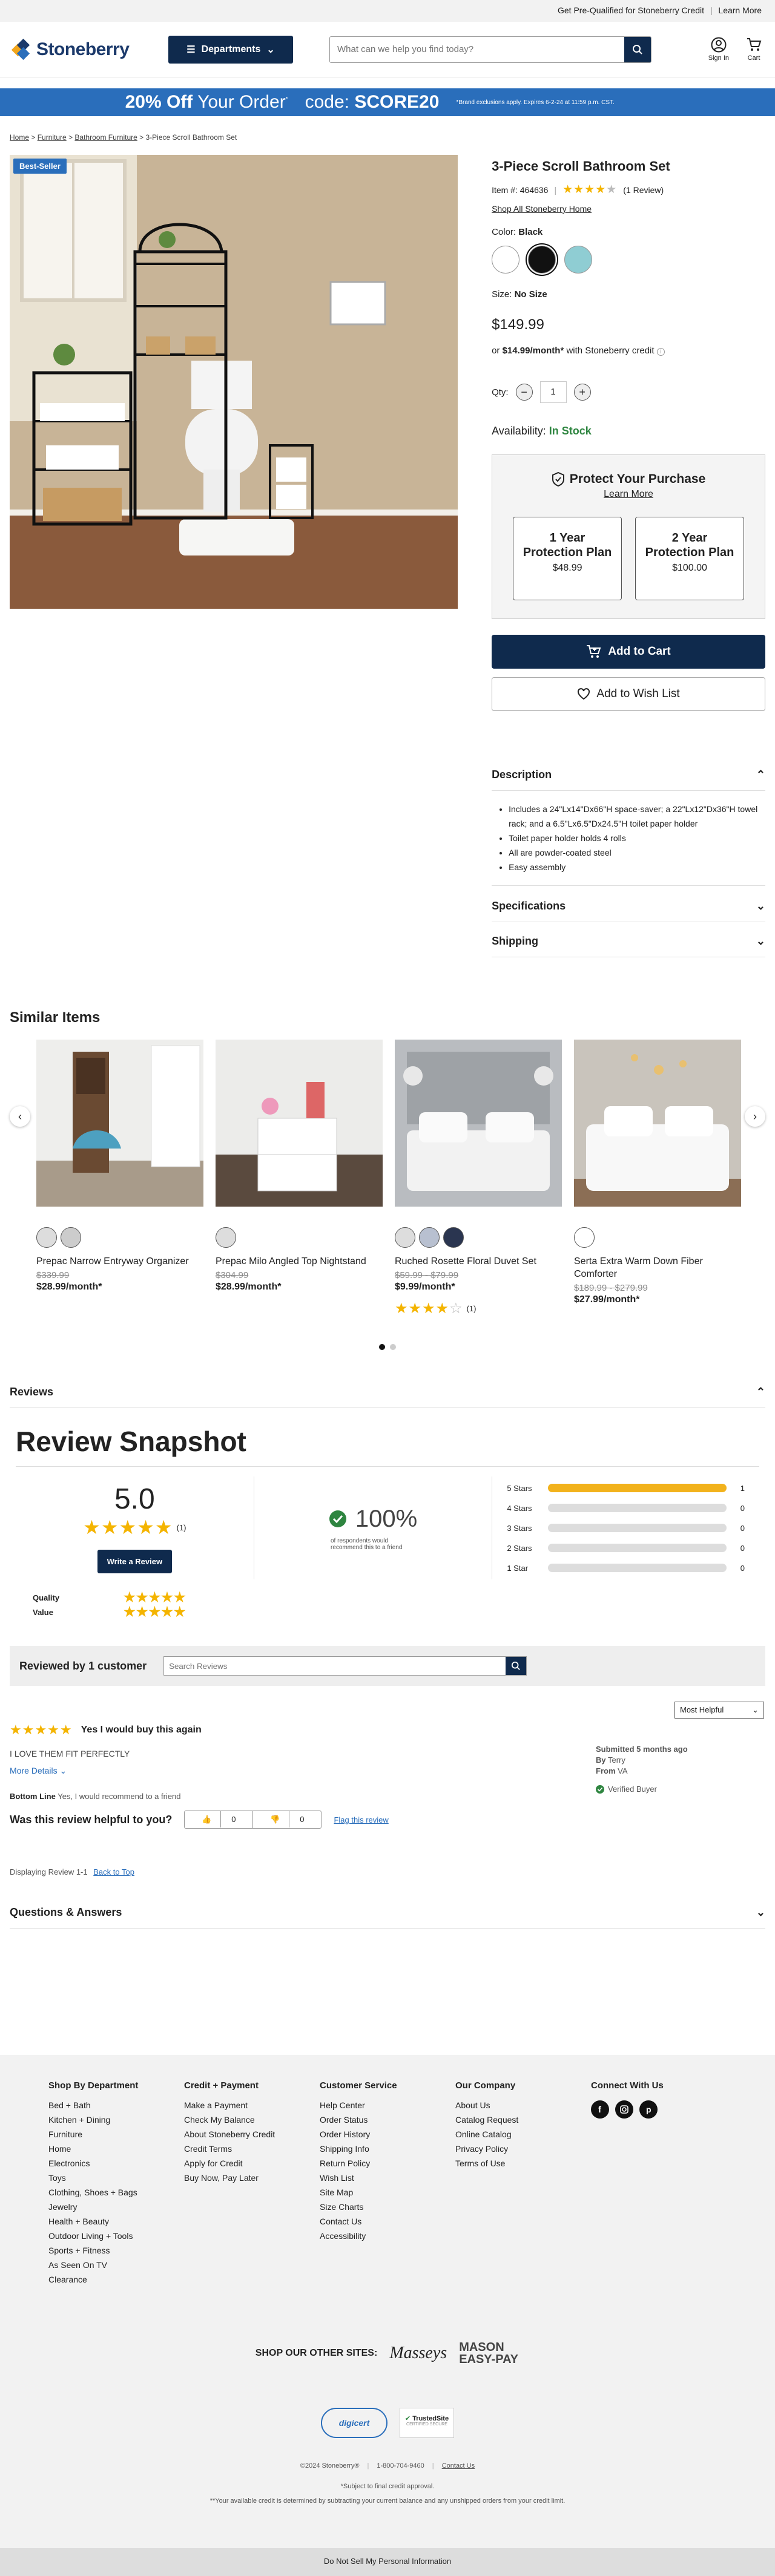 This screenshot has height=2576, width=775. I want to click on qty-input: 1, so click(553, 392).